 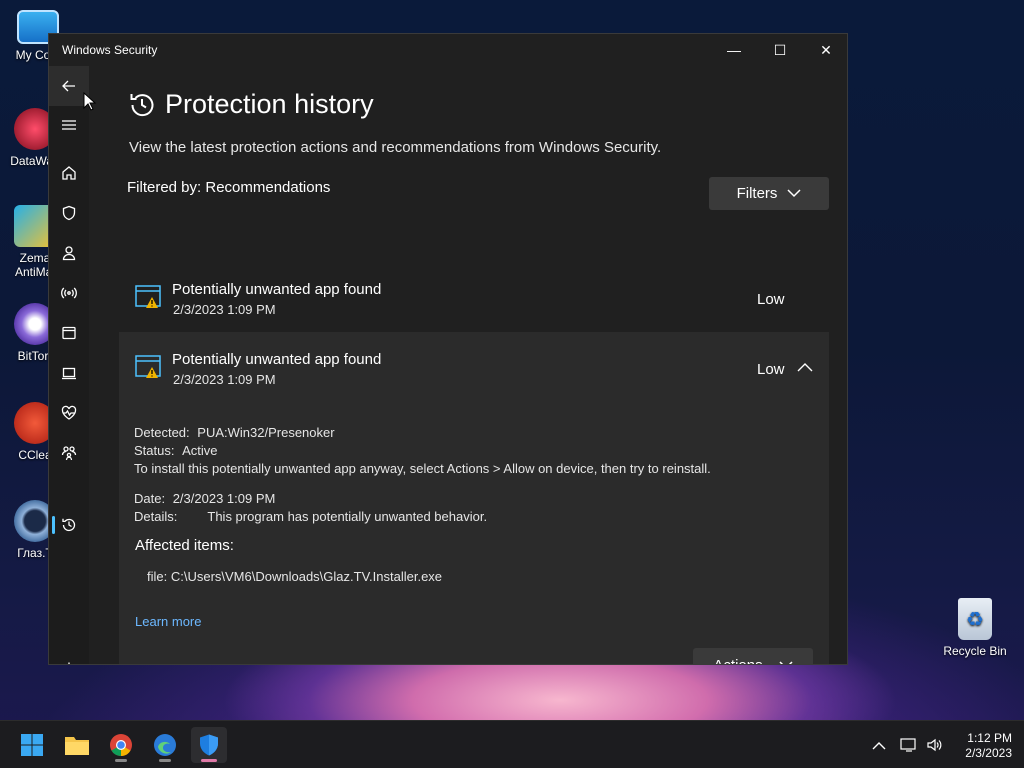 I want to click on edge-icon, so click(x=165, y=745).